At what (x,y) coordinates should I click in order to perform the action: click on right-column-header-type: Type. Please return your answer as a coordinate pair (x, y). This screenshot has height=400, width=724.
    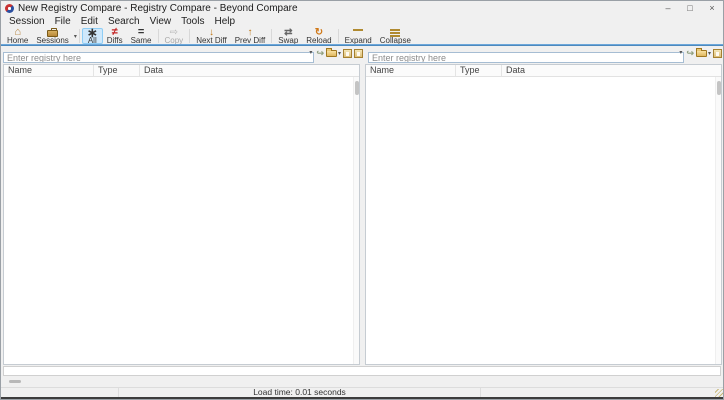
    Looking at the image, I should click on (479, 70).